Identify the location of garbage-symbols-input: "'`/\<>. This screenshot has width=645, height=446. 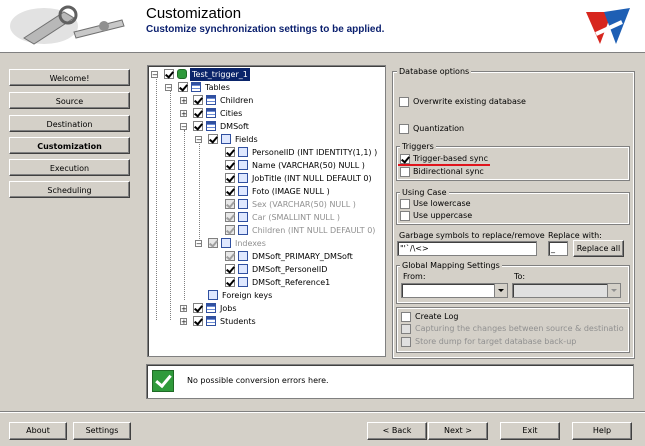
(467, 248).